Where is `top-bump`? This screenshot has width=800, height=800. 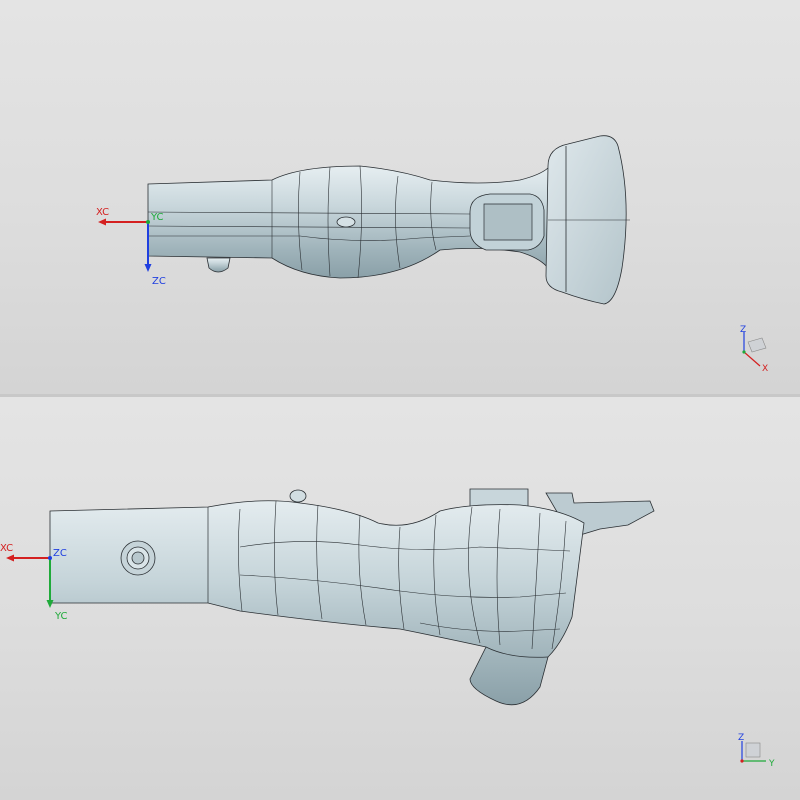
top-bump is located at coordinates (298, 496).